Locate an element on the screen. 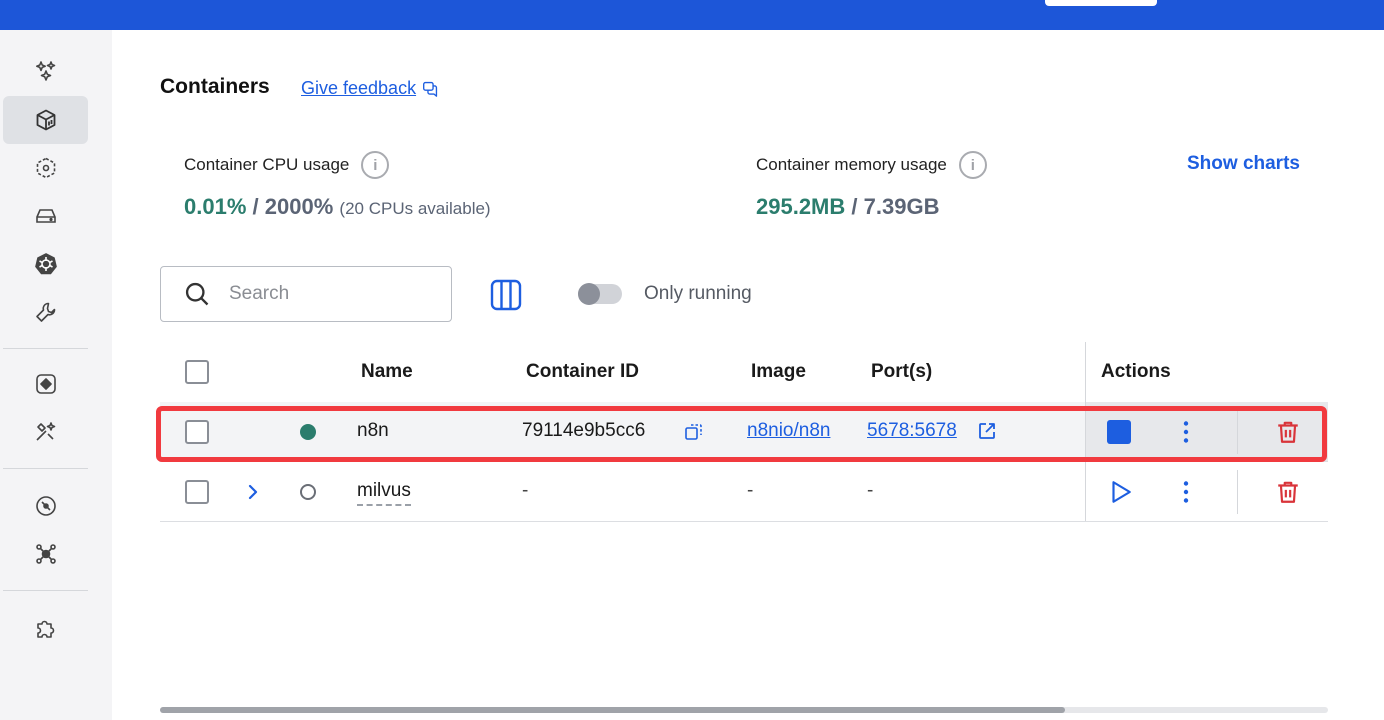 The width and height of the screenshot is (1384, 720). cpu-usage-value: 0.01% / 2000% (20 CPUs available) is located at coordinates (337, 207).